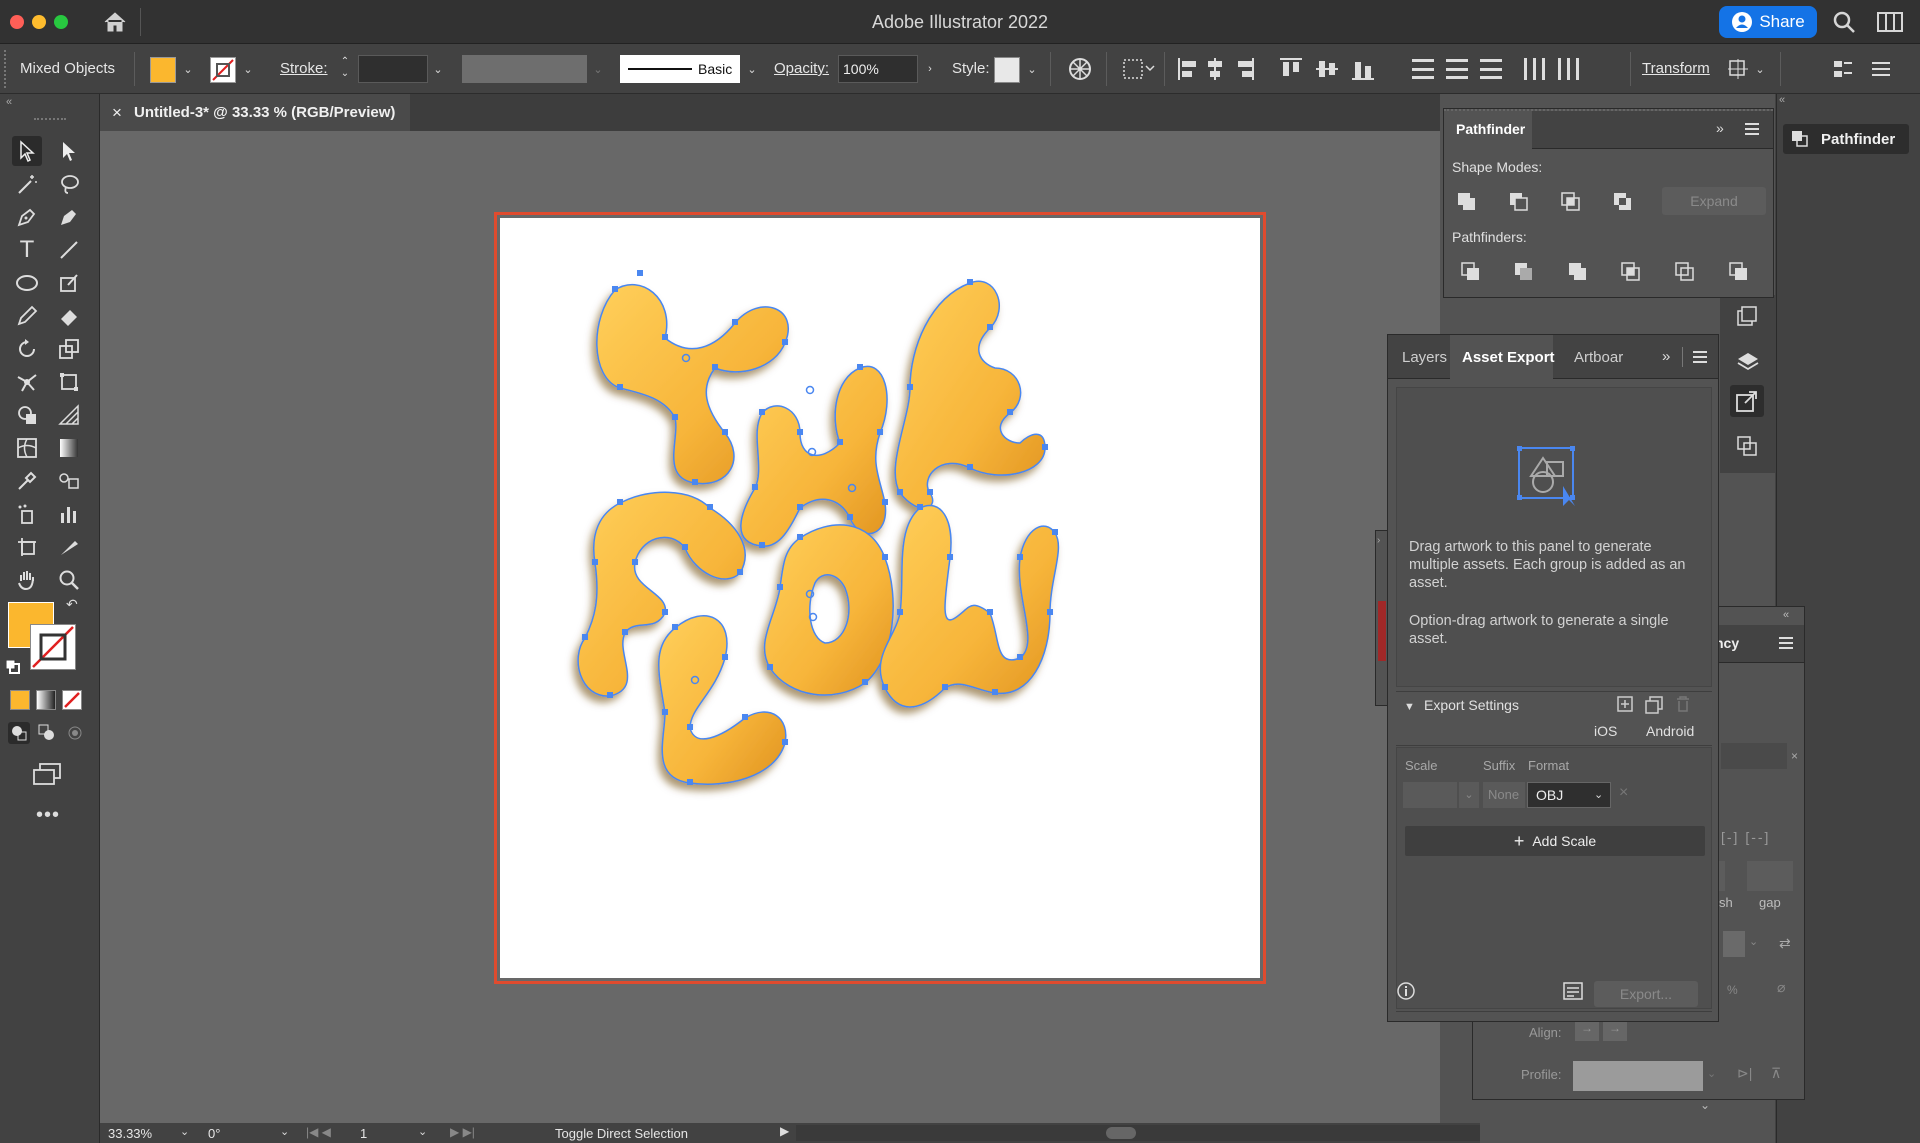  I want to click on stroke-none-swatch, so click(223, 70).